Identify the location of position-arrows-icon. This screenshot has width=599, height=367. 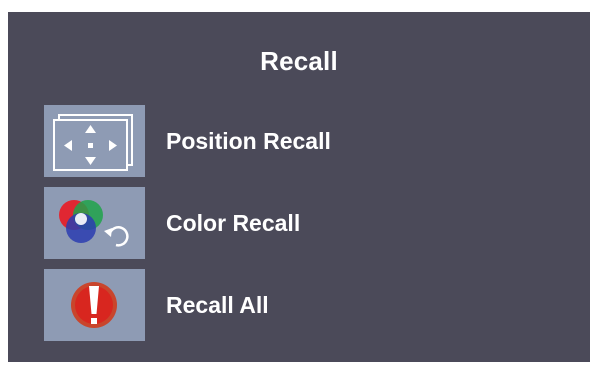
(94, 141).